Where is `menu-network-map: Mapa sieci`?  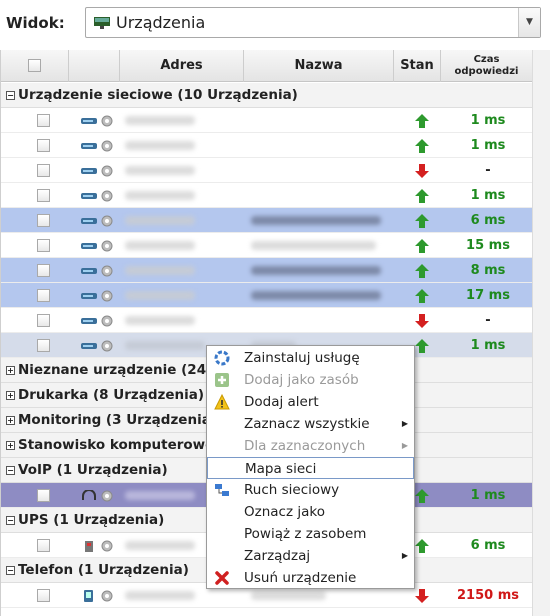
menu-network-map: Mapa sieci is located at coordinates (310, 468).